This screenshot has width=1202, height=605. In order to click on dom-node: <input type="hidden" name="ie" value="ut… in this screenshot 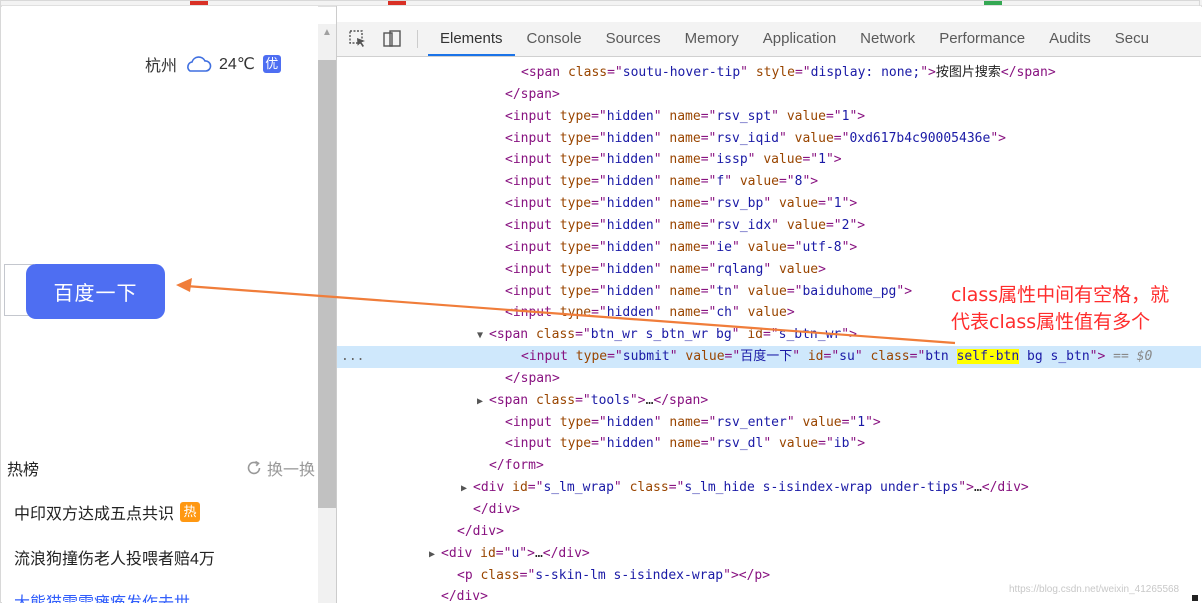, I will do `click(769, 248)`.